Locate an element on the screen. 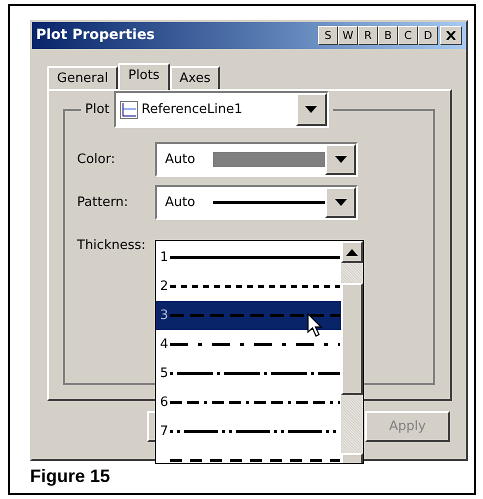 The image size is (483, 499). line-chart-icon is located at coordinates (129, 109).